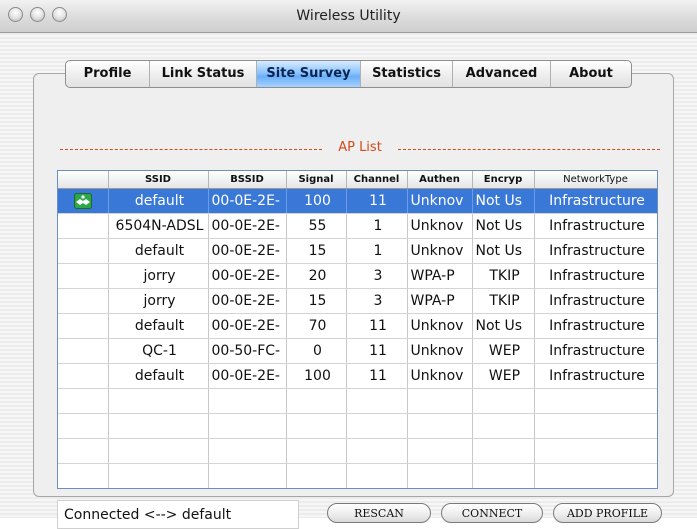 Image resolution: width=697 pixels, height=529 pixels. Describe the element at coordinates (316, 226) in the screenshot. I see `signal-cell: 55` at that location.